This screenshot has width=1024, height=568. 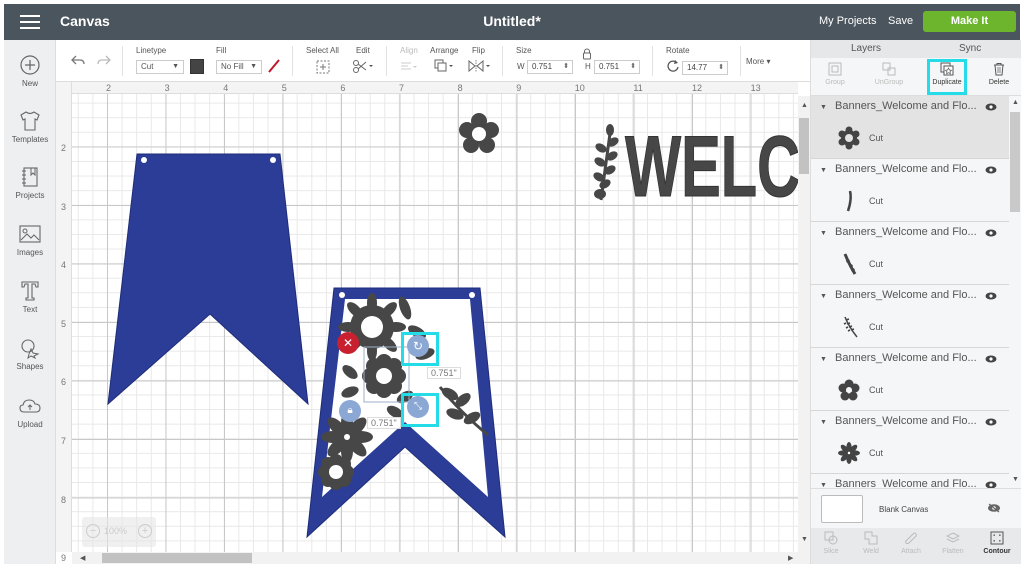 What do you see at coordinates (953, 537) in the screenshot?
I see `layers-stack-icon` at bounding box center [953, 537].